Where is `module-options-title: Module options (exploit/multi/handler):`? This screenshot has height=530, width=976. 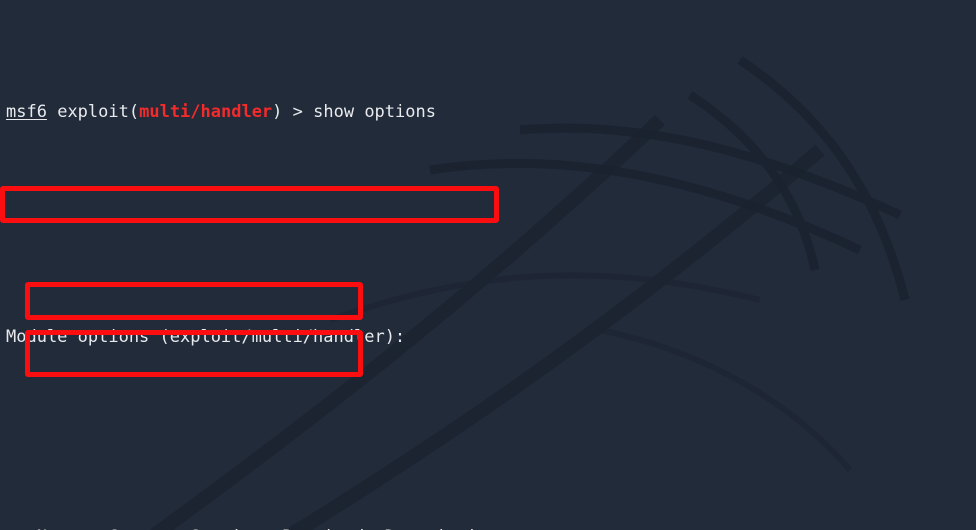
module-options-title: Module options (exploit/multi/handler): is located at coordinates (206, 337).